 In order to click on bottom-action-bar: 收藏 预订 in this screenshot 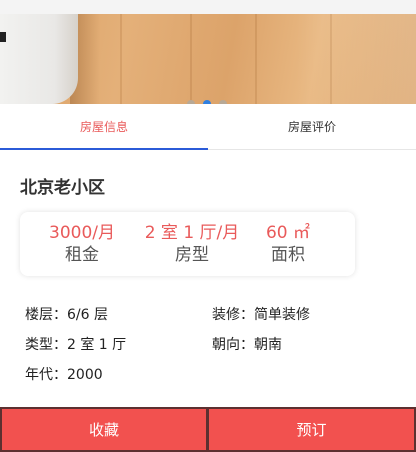, I will do `click(208, 429)`.